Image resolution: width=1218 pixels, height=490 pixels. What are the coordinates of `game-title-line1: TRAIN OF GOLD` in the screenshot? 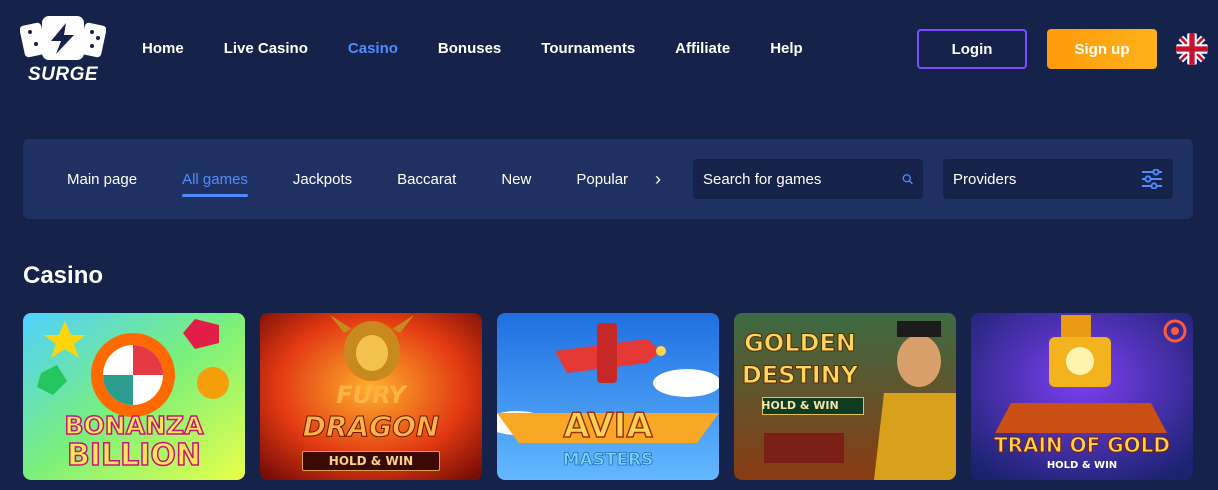 It's located at (1082, 445).